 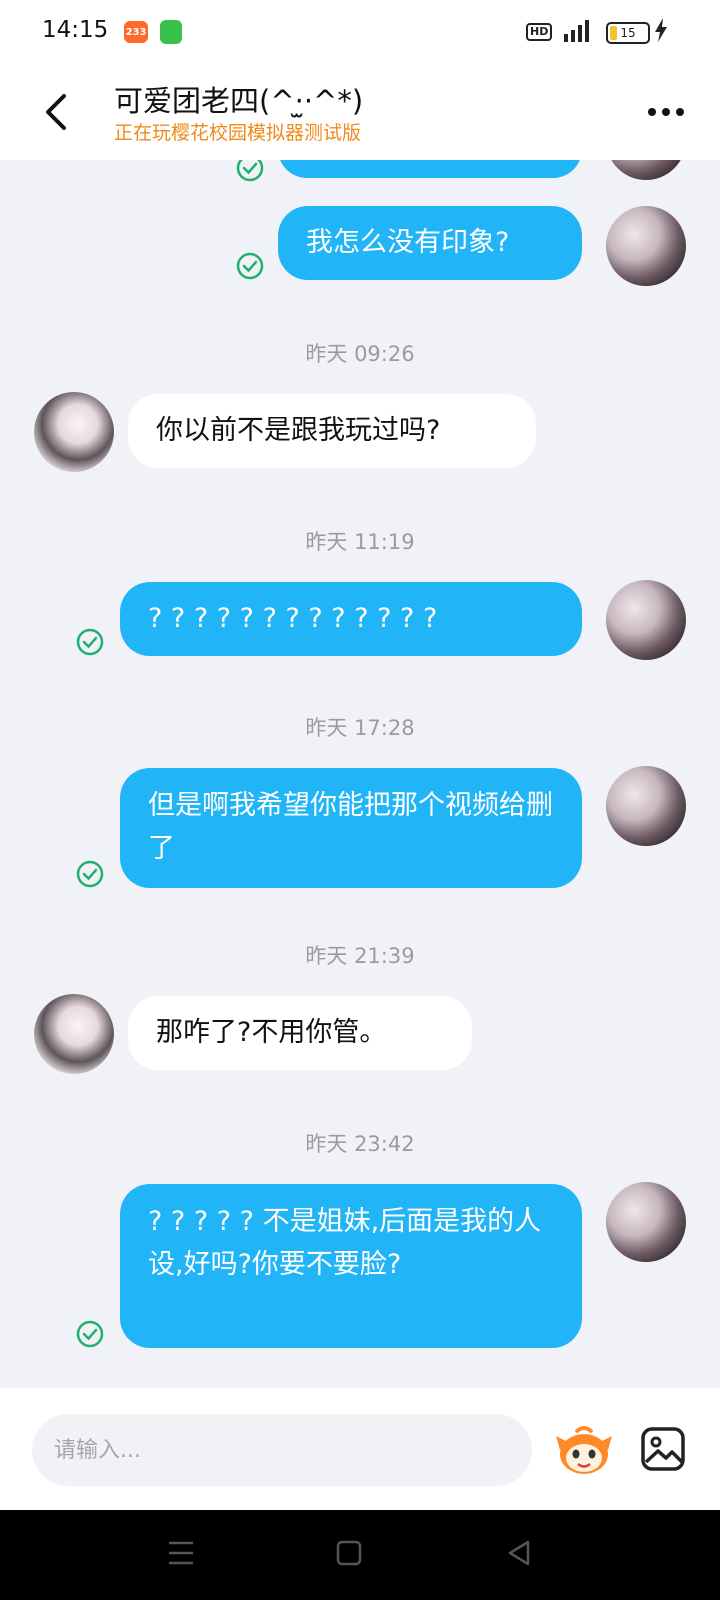 What do you see at coordinates (576, 31) in the screenshot?
I see `signal-icon` at bounding box center [576, 31].